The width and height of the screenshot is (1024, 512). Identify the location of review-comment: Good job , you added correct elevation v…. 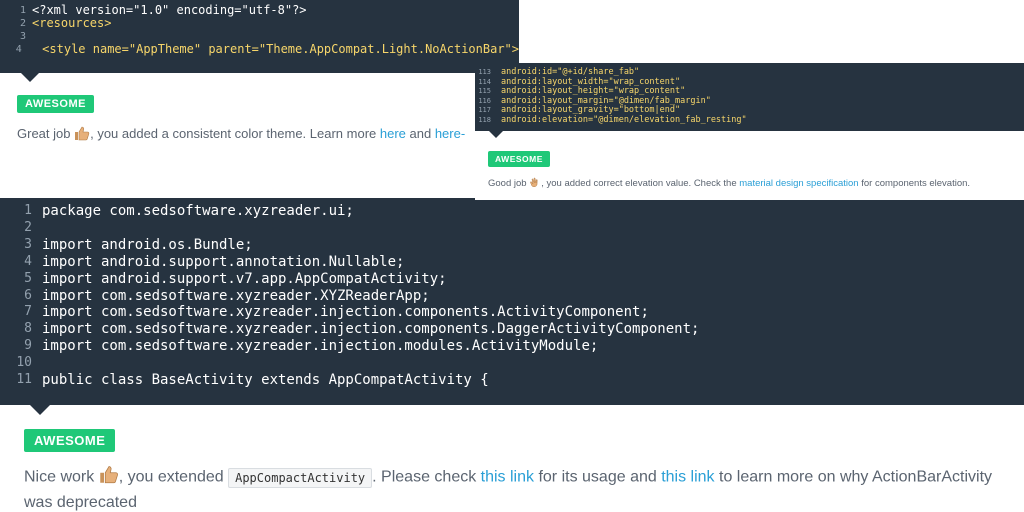
(729, 183).